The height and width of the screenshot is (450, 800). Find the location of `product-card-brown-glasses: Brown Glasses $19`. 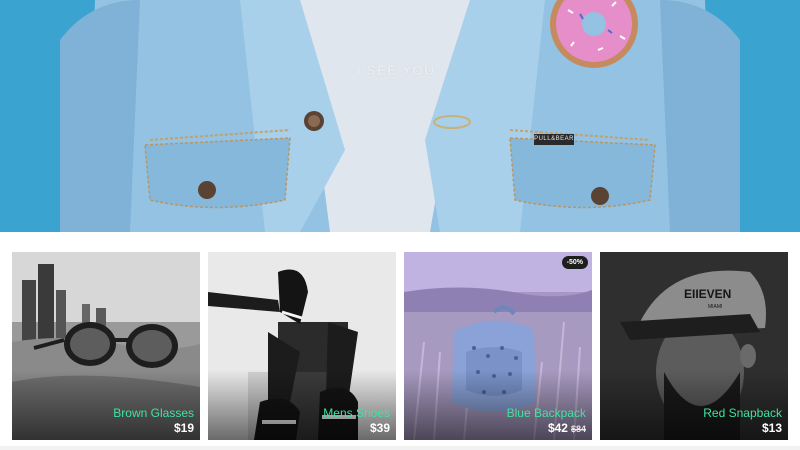

product-card-brown-glasses: Brown Glasses $19 is located at coordinates (106, 346).